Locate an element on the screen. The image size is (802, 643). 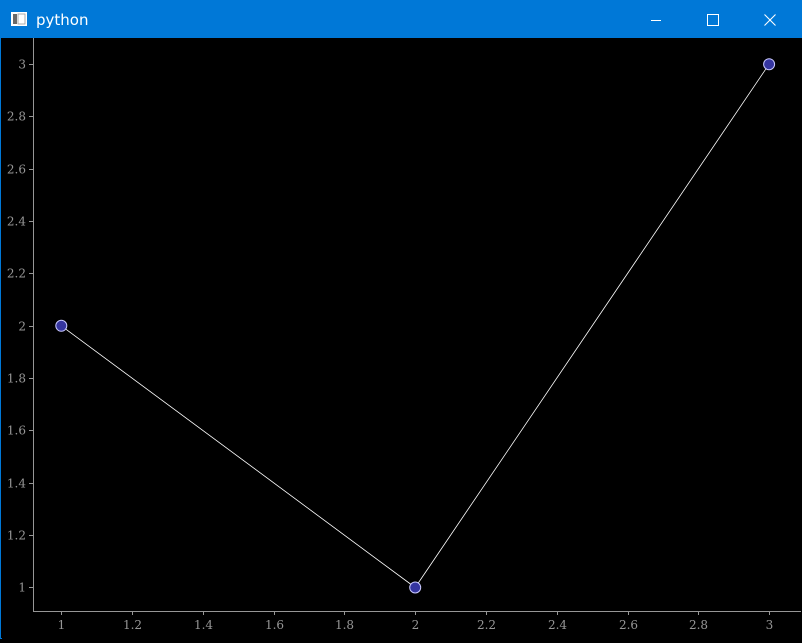
window-title: python is located at coordinates (62, 20).